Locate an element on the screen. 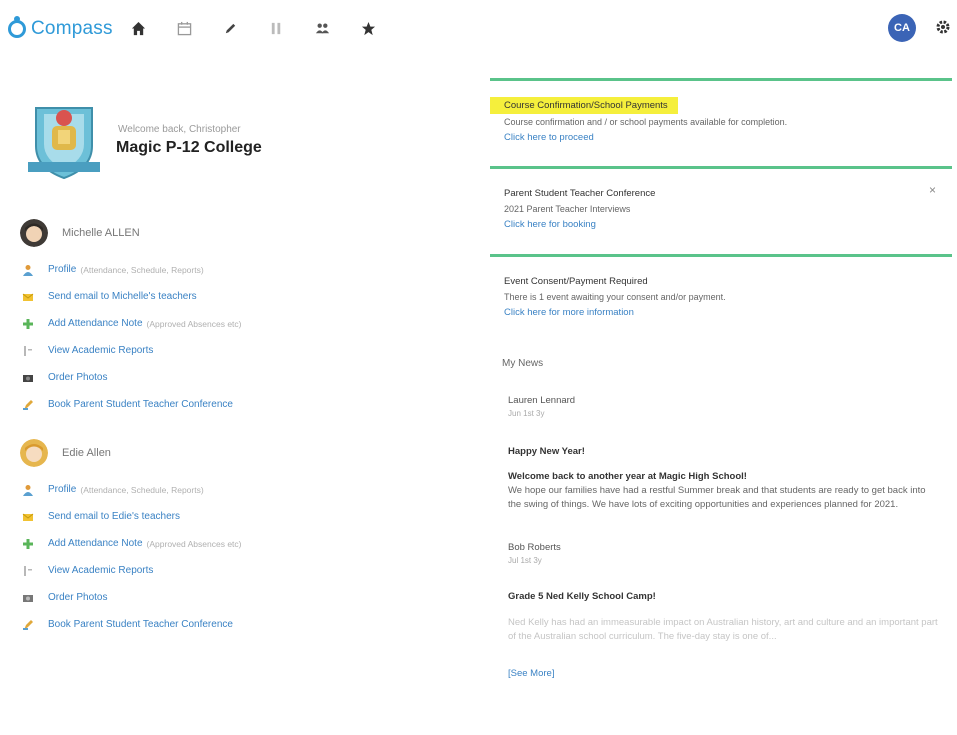  alert-title: Event Consent/Payment Required is located at coordinates (576, 281).